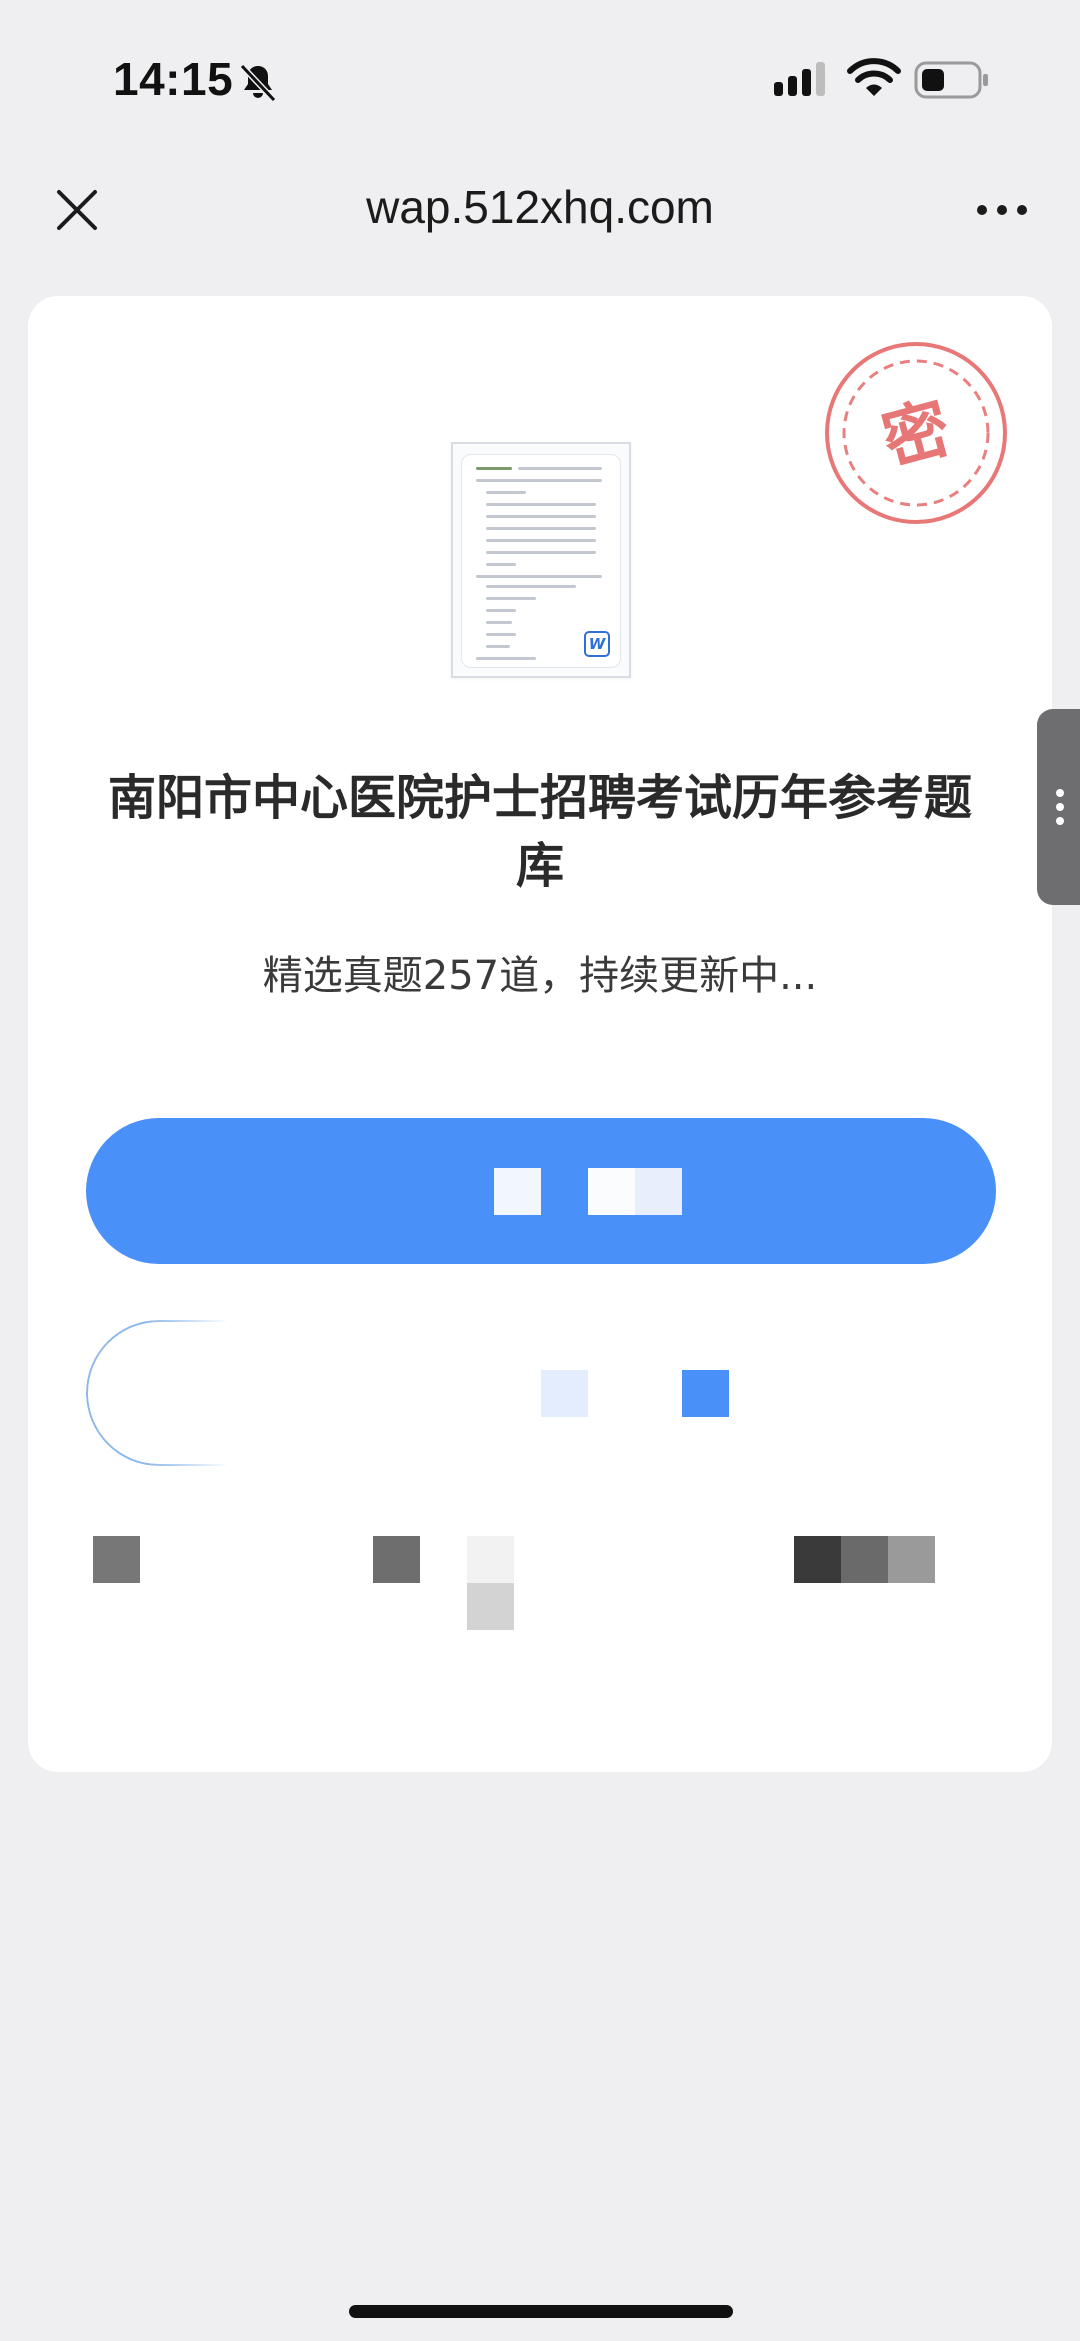 The height and width of the screenshot is (2341, 1080). What do you see at coordinates (951, 80) in the screenshot?
I see `battery-icon` at bounding box center [951, 80].